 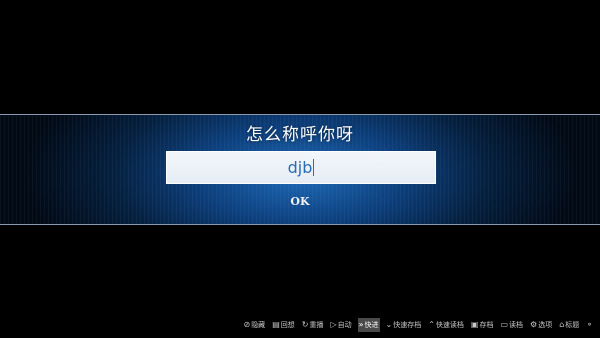 I want to click on quick-menu-label: 存档, so click(x=486, y=325).